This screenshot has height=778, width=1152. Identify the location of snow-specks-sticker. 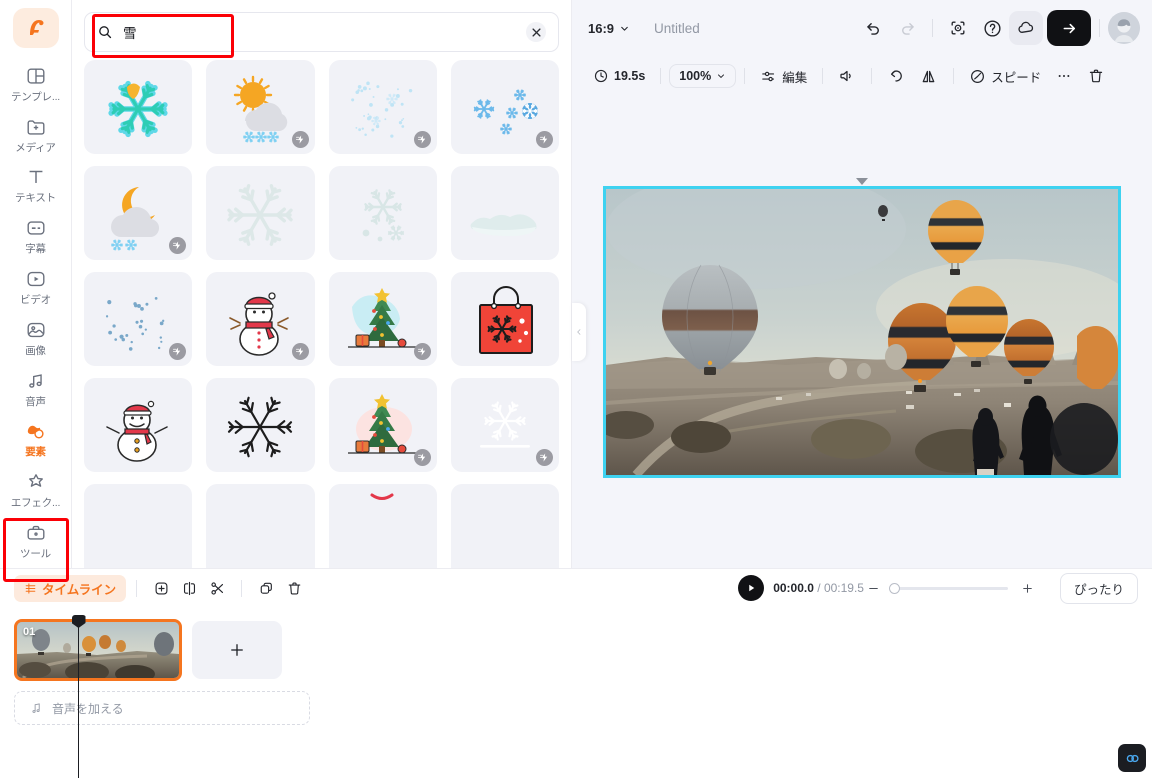
(138, 319).